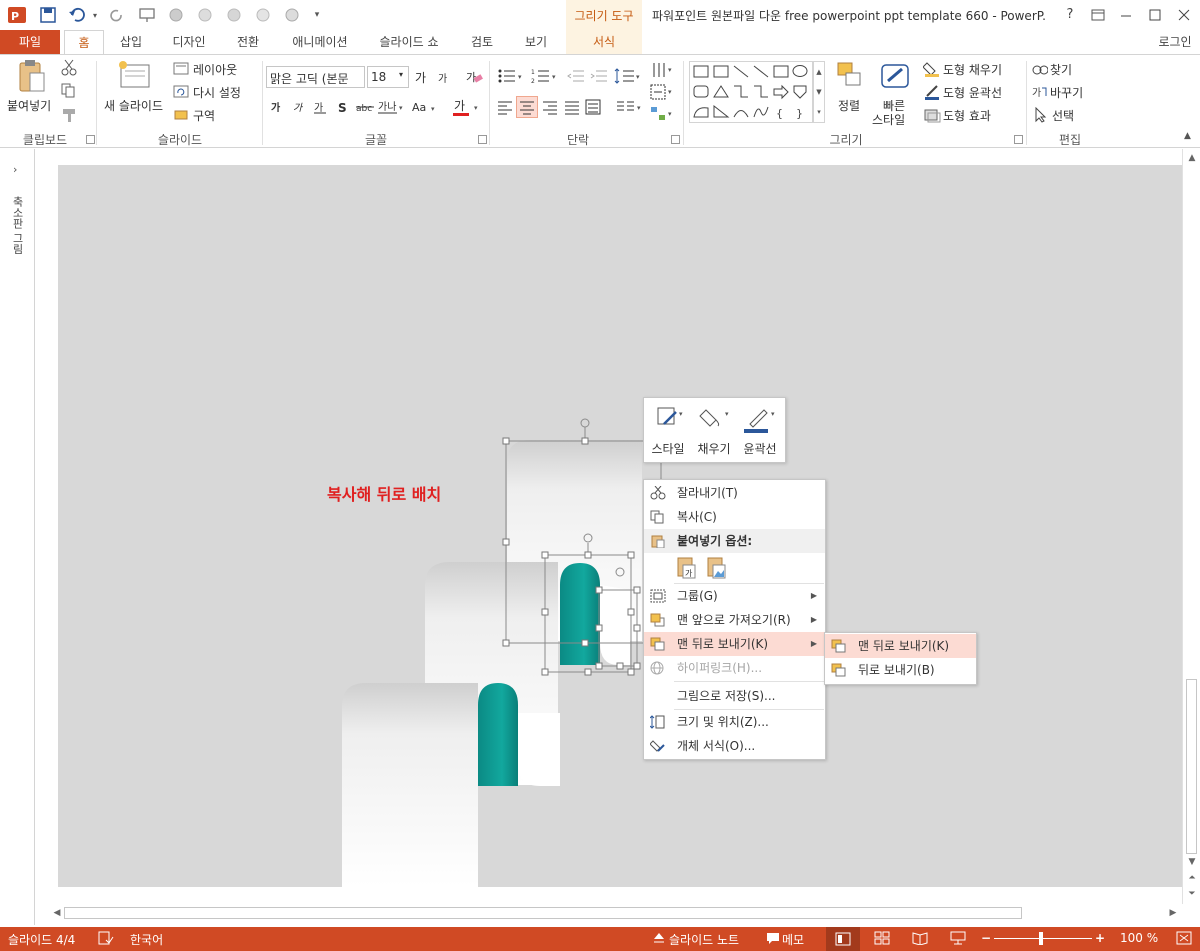 This screenshot has width=1200, height=951. Describe the element at coordinates (248, 42) in the screenshot. I see `tab-transitions: 전환` at that location.